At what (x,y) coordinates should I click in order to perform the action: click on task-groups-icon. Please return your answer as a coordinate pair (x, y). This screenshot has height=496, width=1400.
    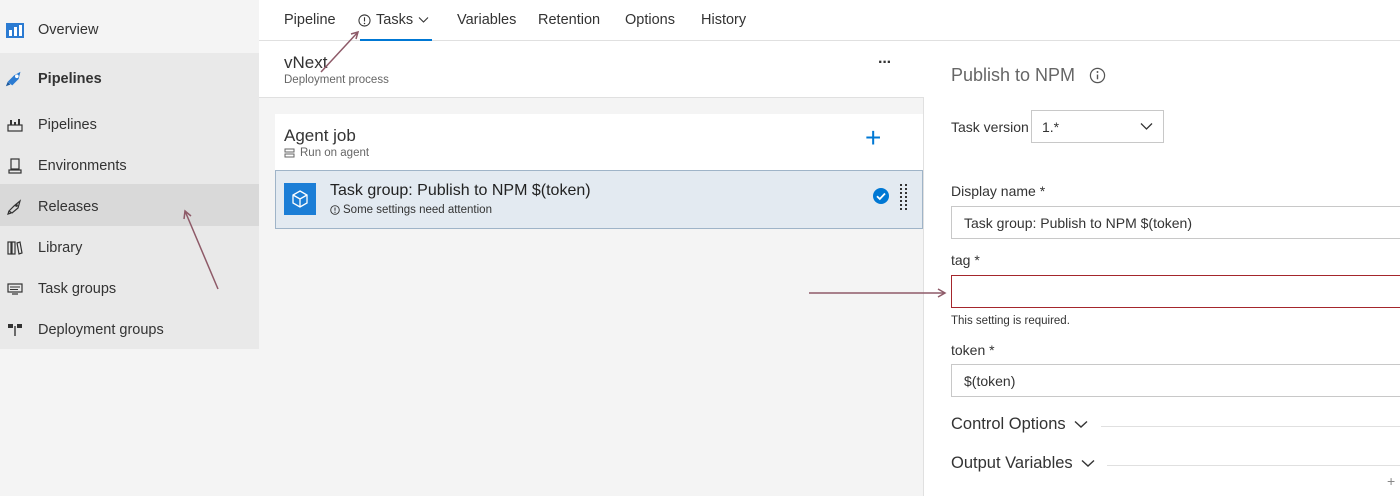
    Looking at the image, I should click on (15, 289).